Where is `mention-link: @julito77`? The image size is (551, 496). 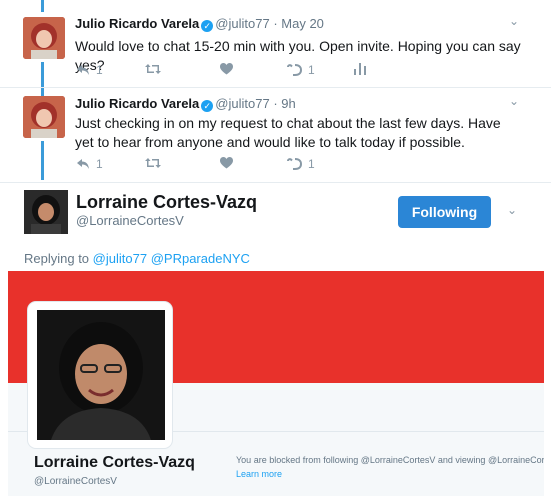
mention-link: @julito77 is located at coordinates (120, 258).